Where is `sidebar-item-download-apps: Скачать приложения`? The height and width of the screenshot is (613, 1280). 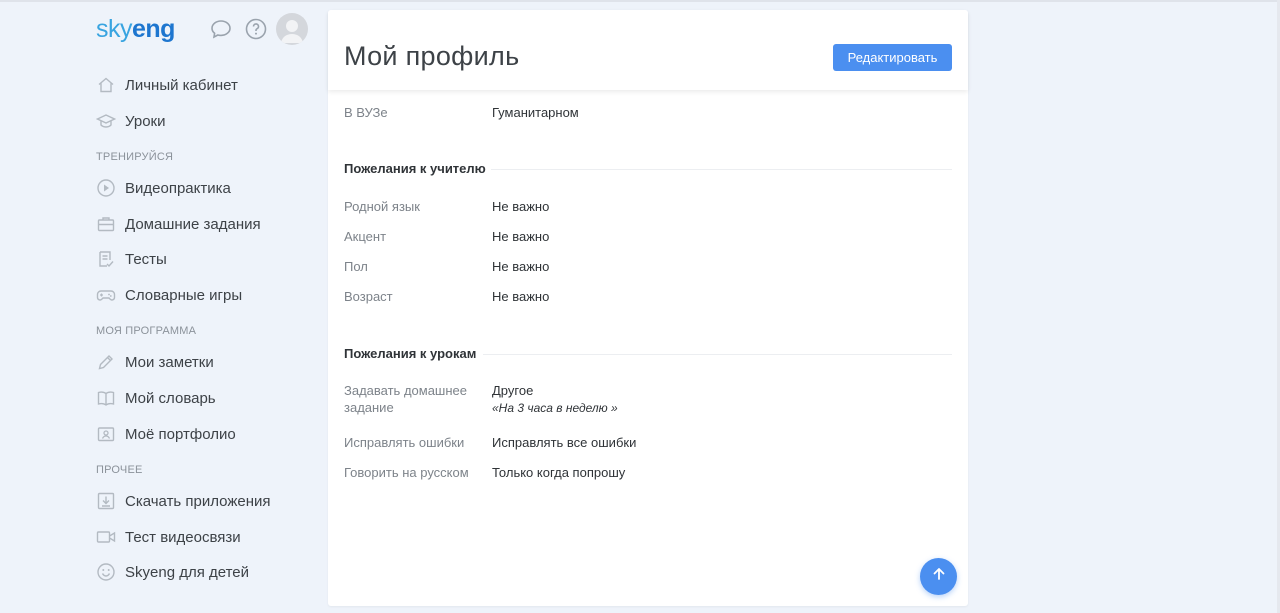 sidebar-item-download-apps: Скачать приложения is located at coordinates (183, 501).